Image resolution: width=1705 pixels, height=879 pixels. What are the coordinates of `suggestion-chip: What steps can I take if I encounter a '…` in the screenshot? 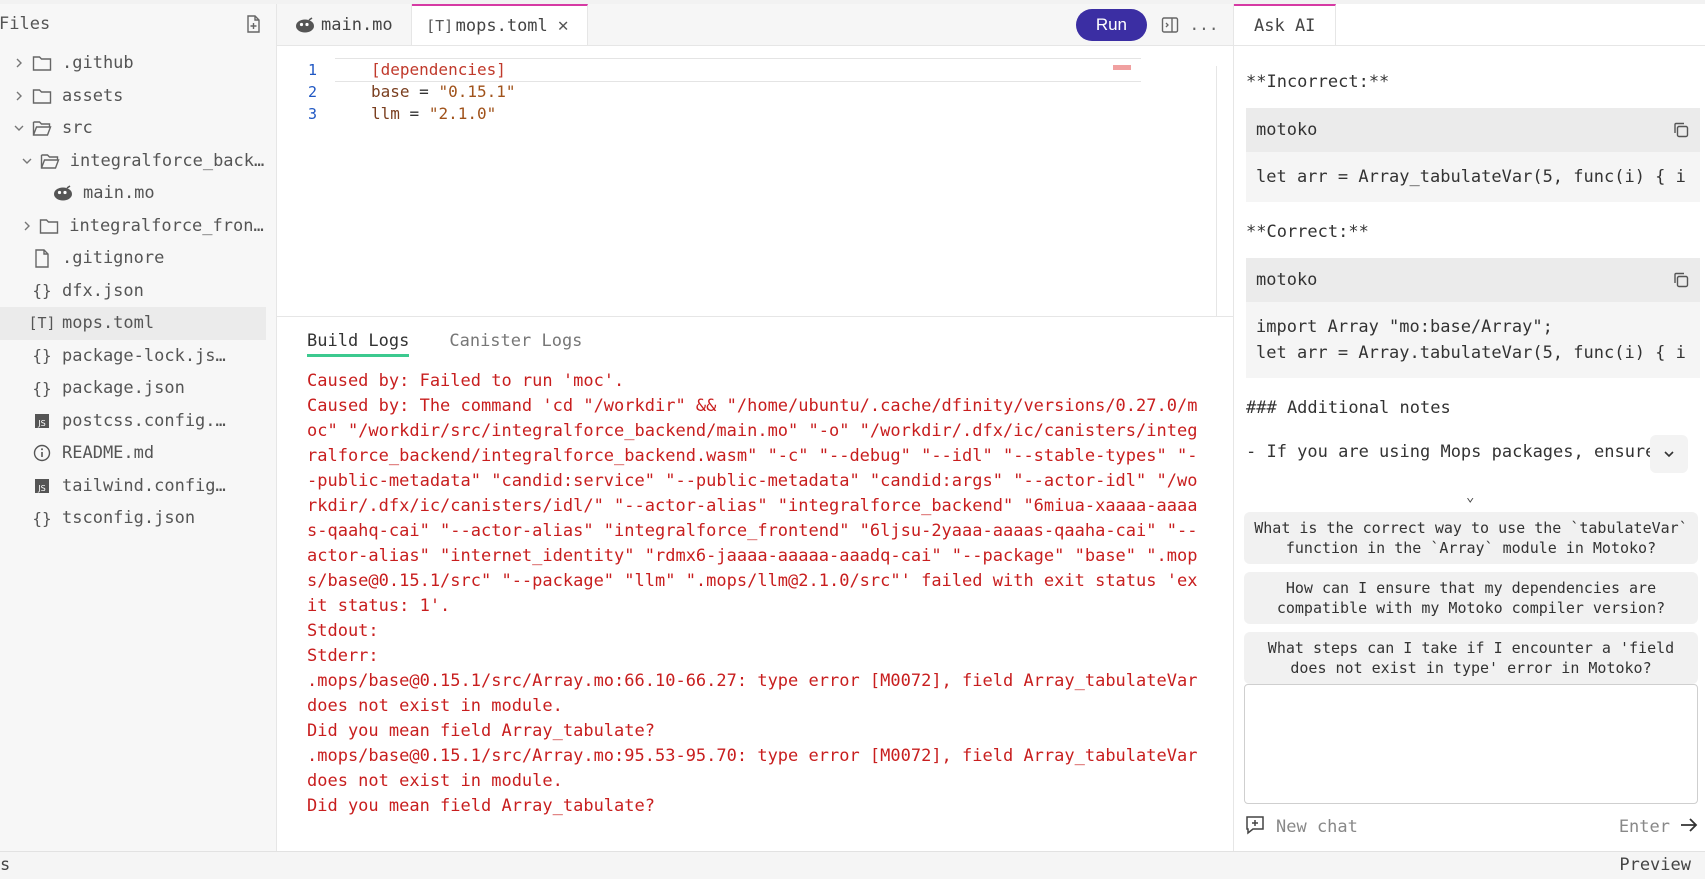 It's located at (1471, 658).